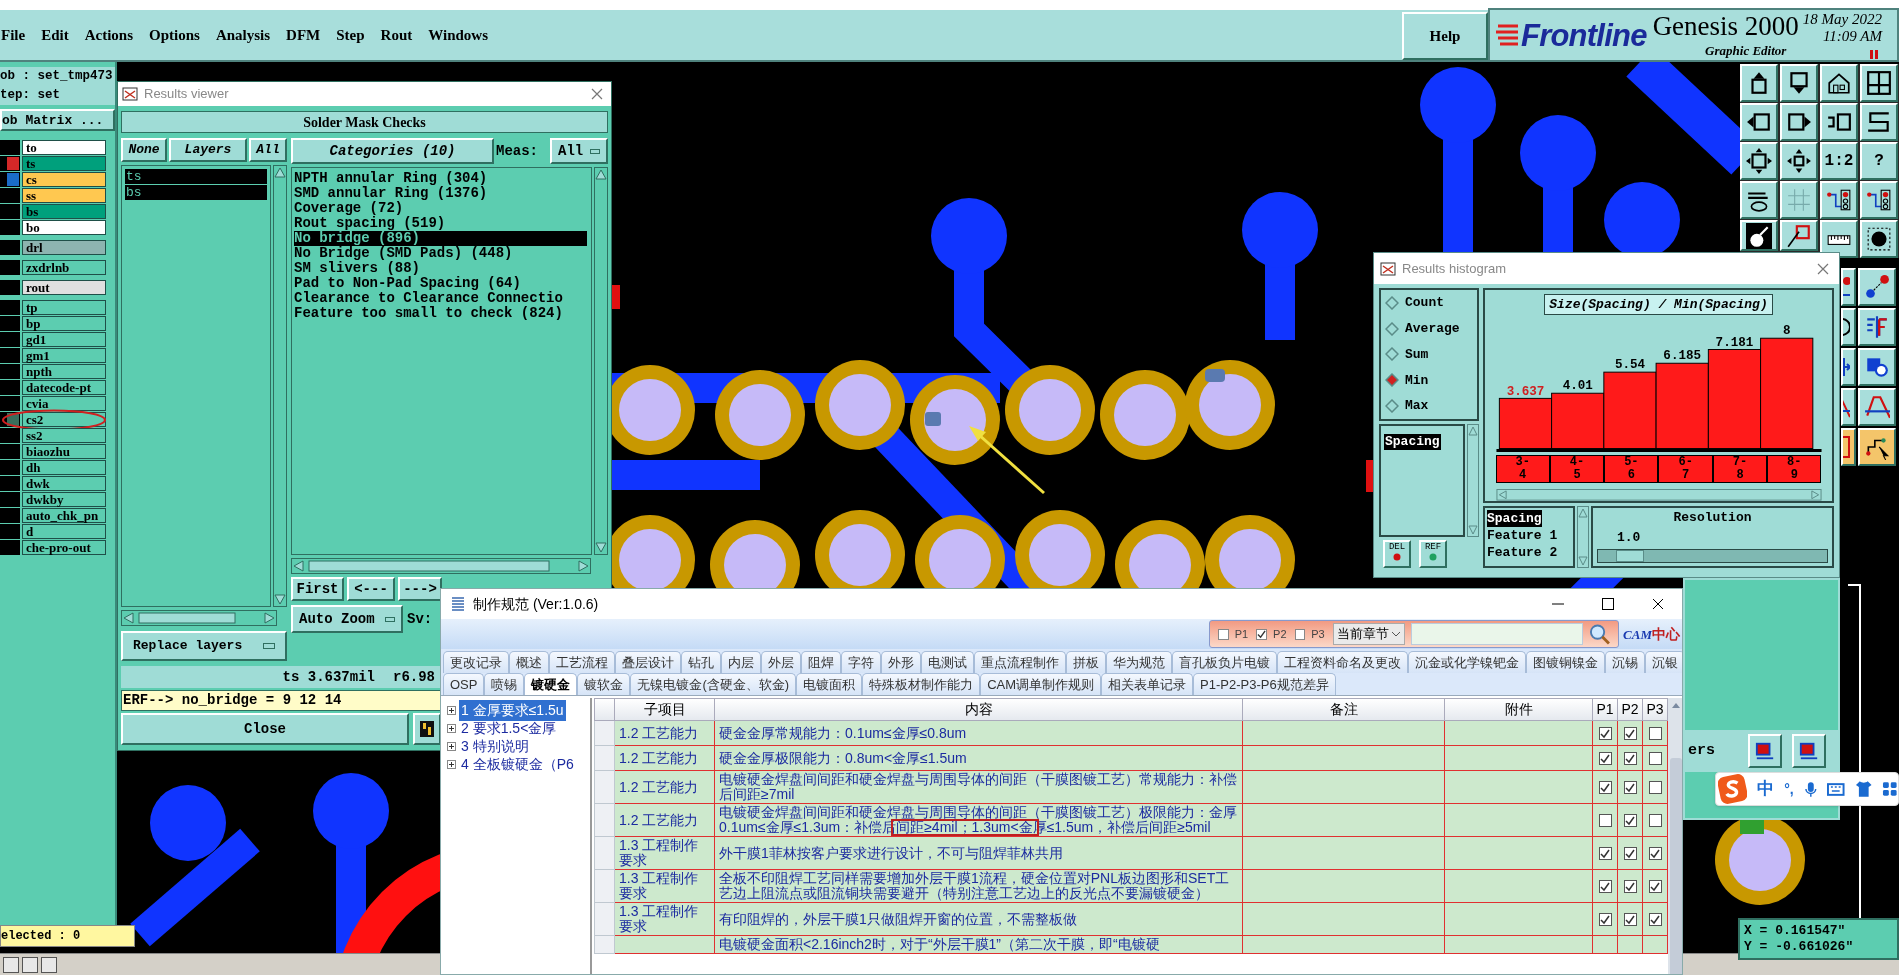 The width and height of the screenshot is (1899, 975). Describe the element at coordinates (1224, 662) in the screenshot. I see `tab: 盲孔板负片电镀` at that location.